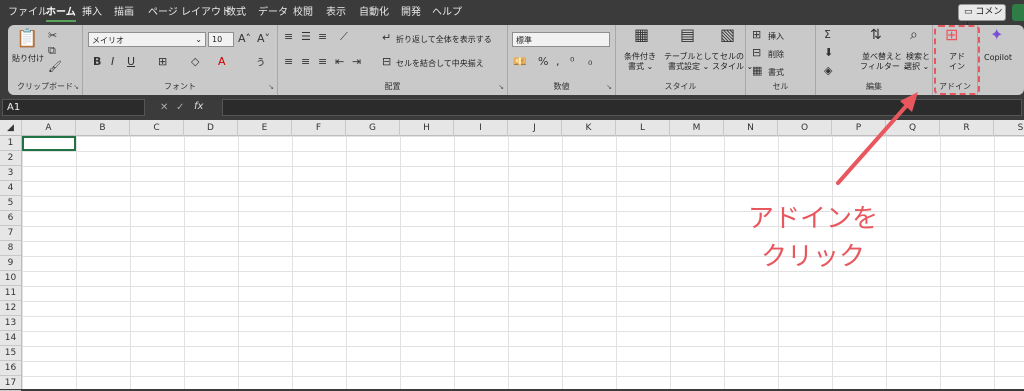 This screenshot has width=1024, height=391. Describe the element at coordinates (590, 62) in the screenshot. I see `decrease-decimal-icon: ₀` at that location.